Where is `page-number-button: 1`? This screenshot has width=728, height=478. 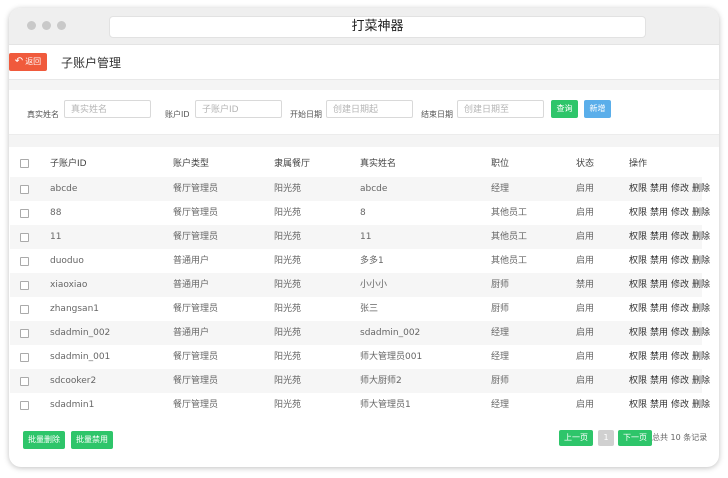
page-number-button: 1 is located at coordinates (606, 438).